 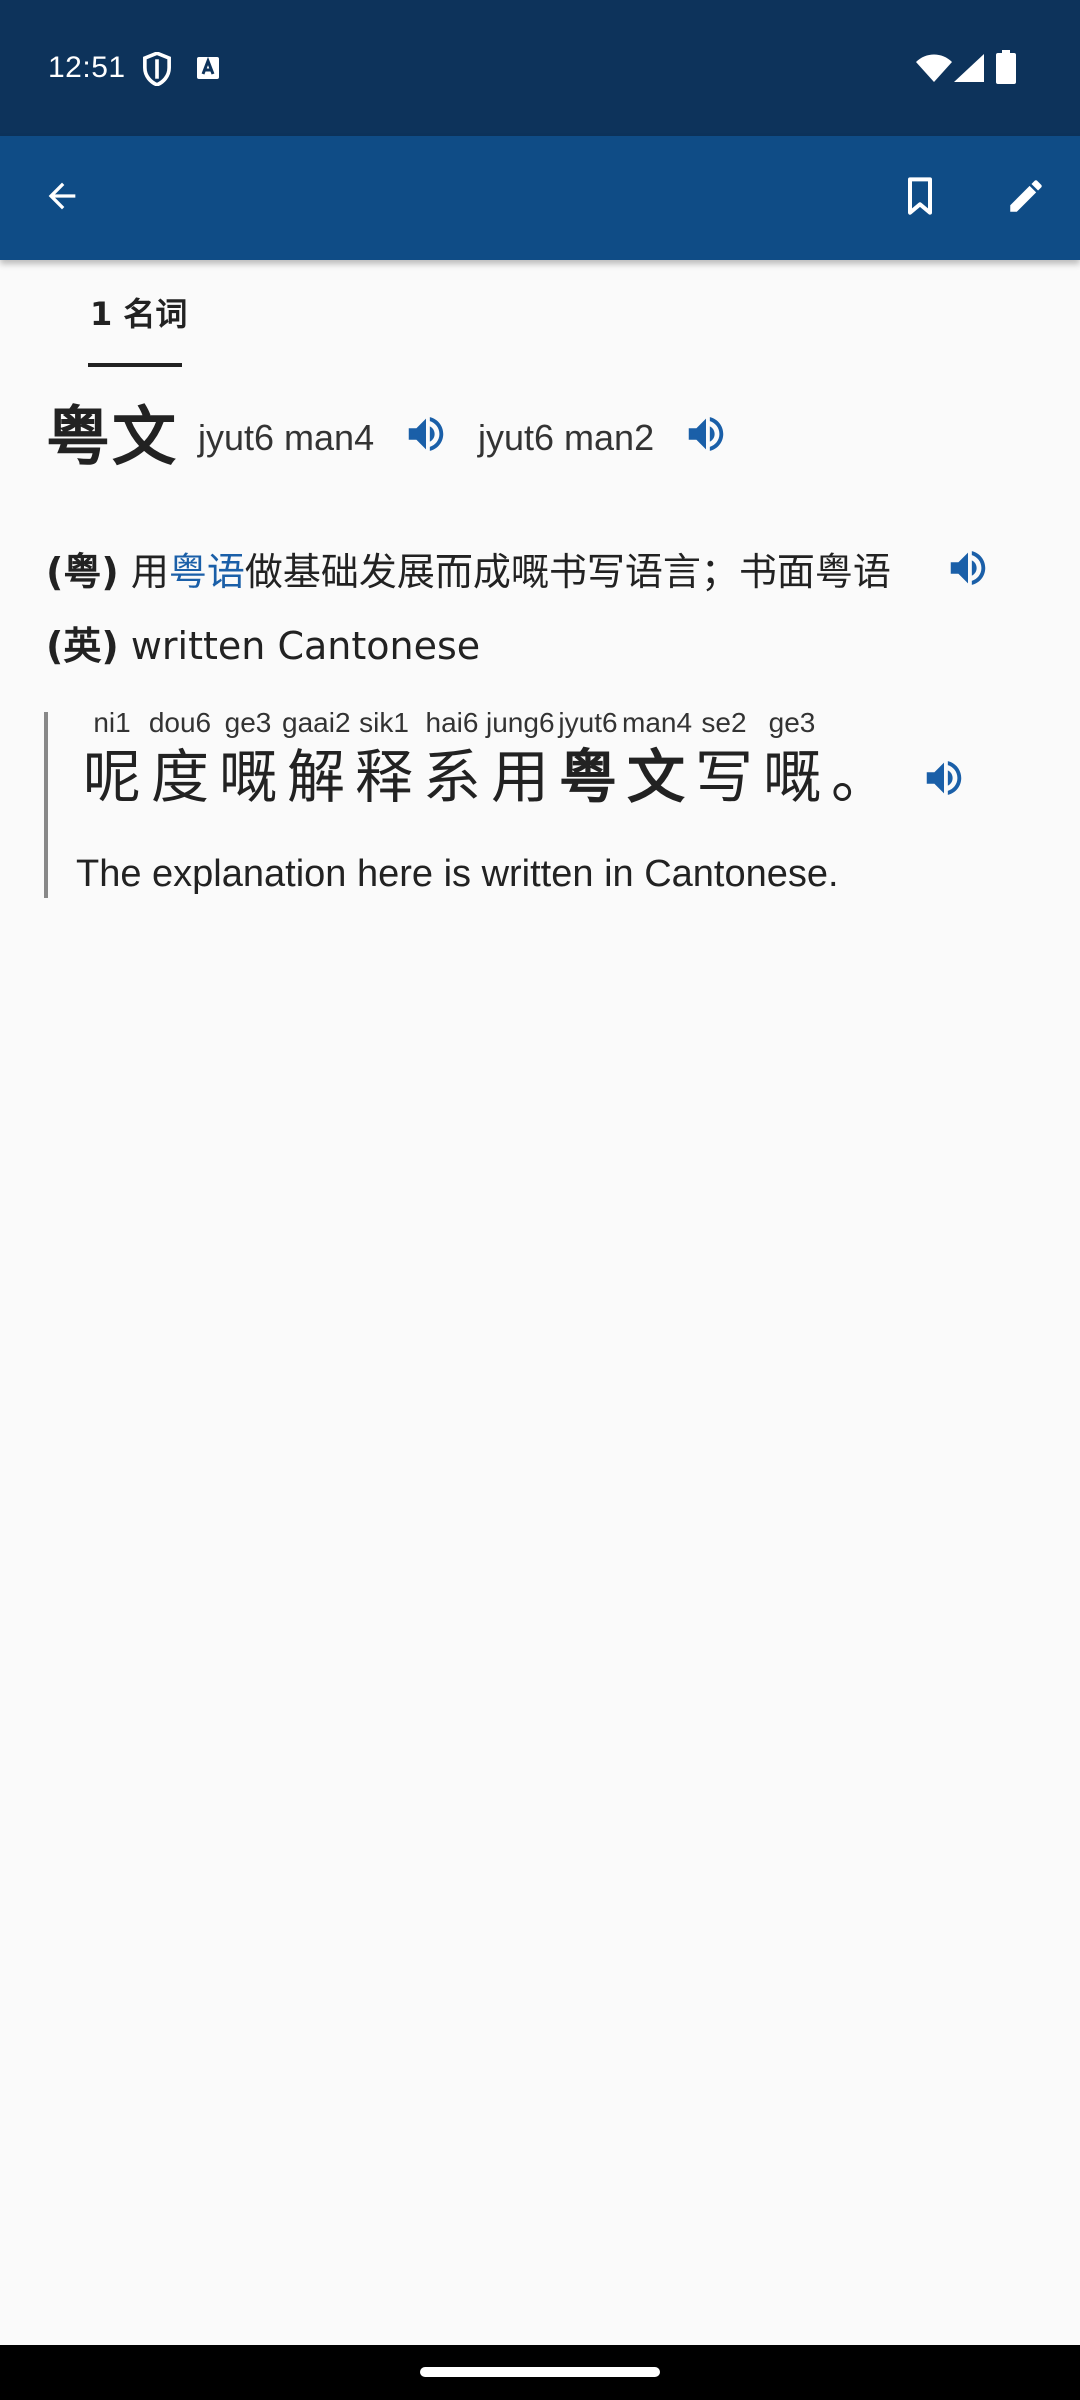 What do you see at coordinates (207, 572) in the screenshot?
I see `definition-link: 粤语` at bounding box center [207, 572].